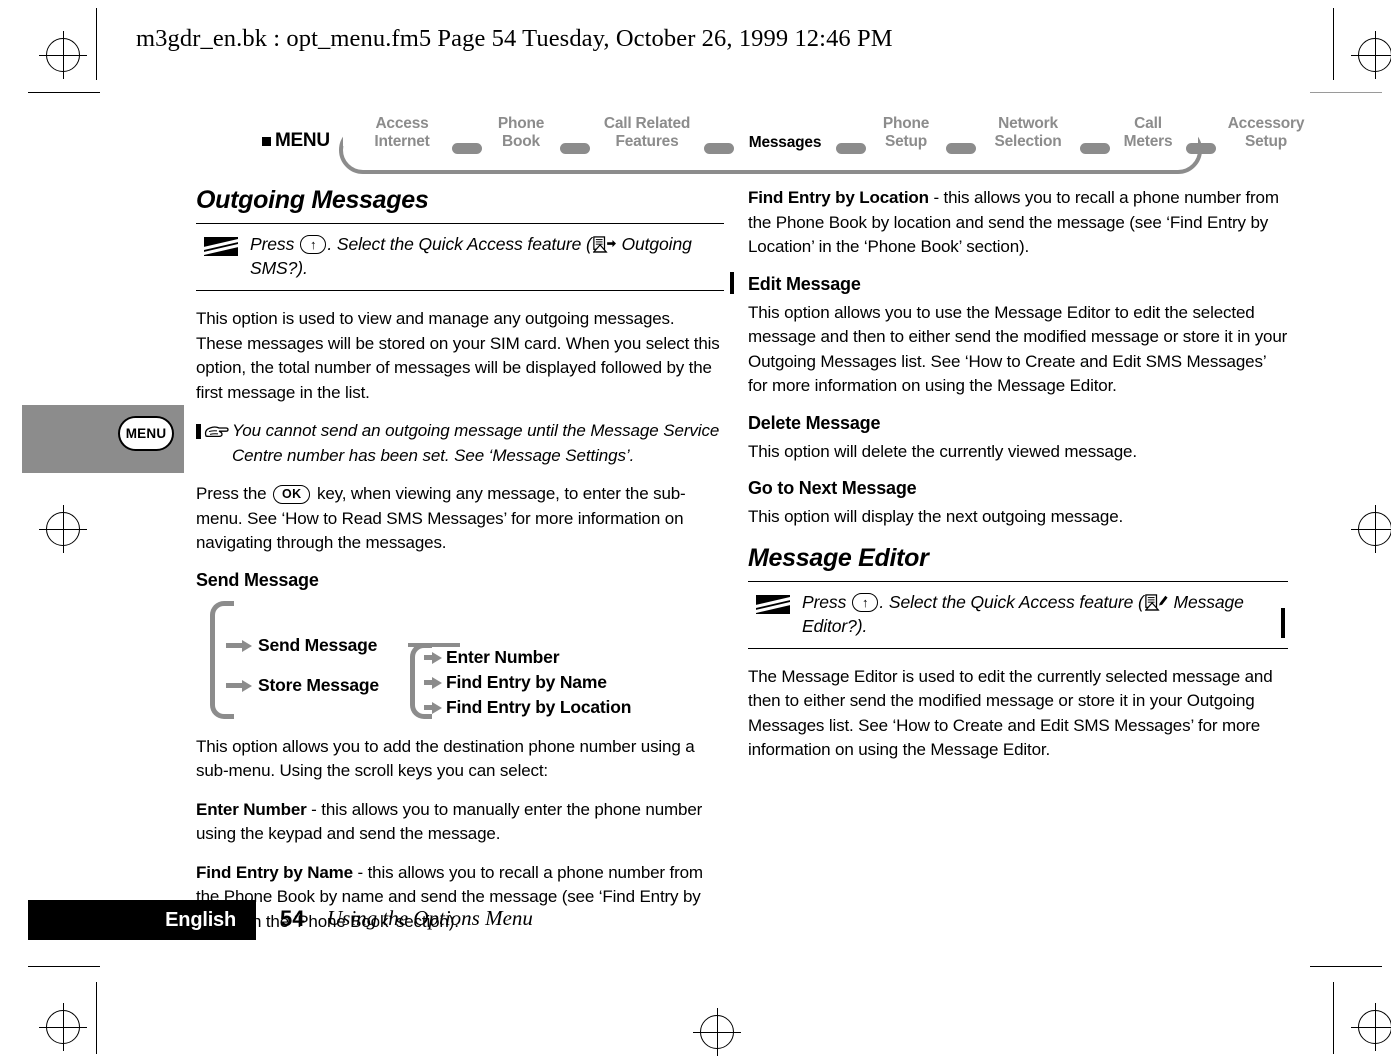 This screenshot has width=1391, height=1062. Describe the element at coordinates (832, 488) in the screenshot. I see `heading-go-to-next-message: Go to Next Message` at that location.